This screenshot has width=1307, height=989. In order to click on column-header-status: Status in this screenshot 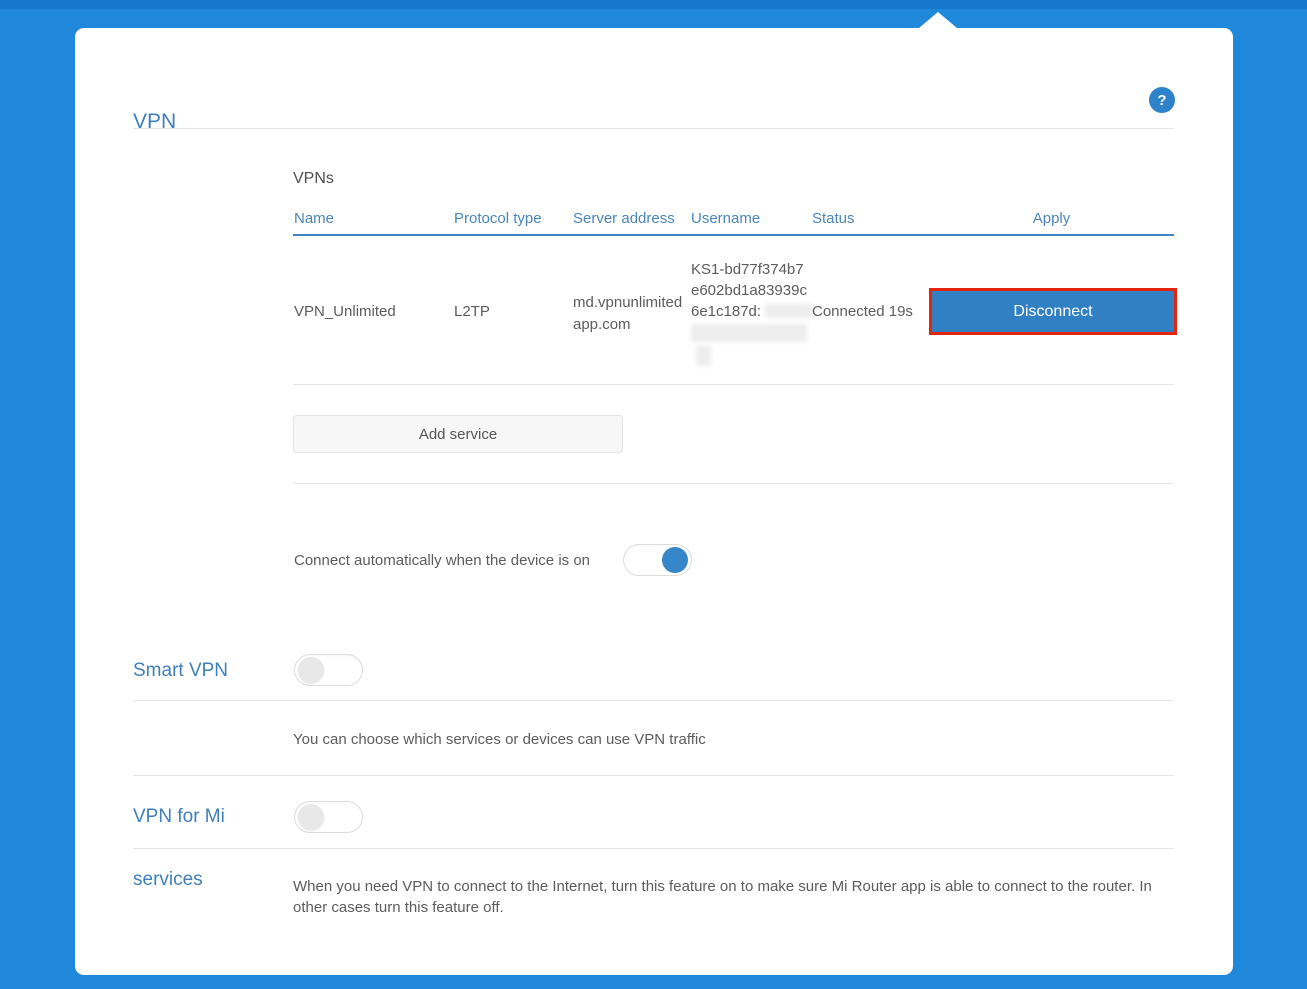, I will do `click(833, 218)`.